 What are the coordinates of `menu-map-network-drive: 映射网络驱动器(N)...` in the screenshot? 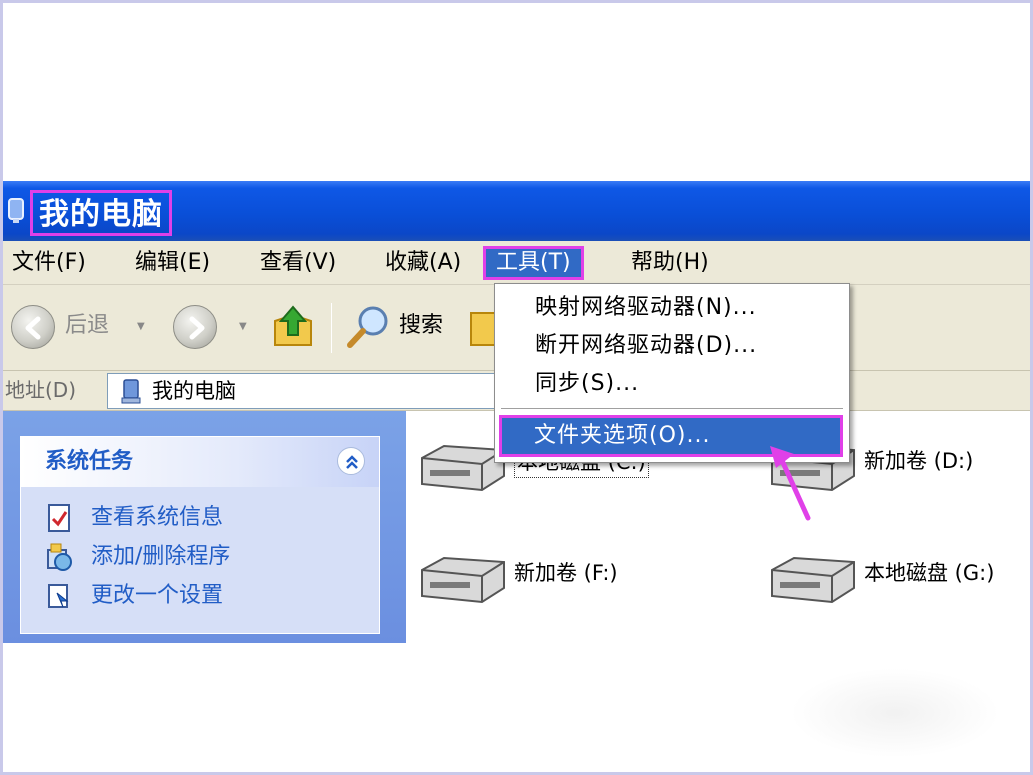 It's located at (646, 308).